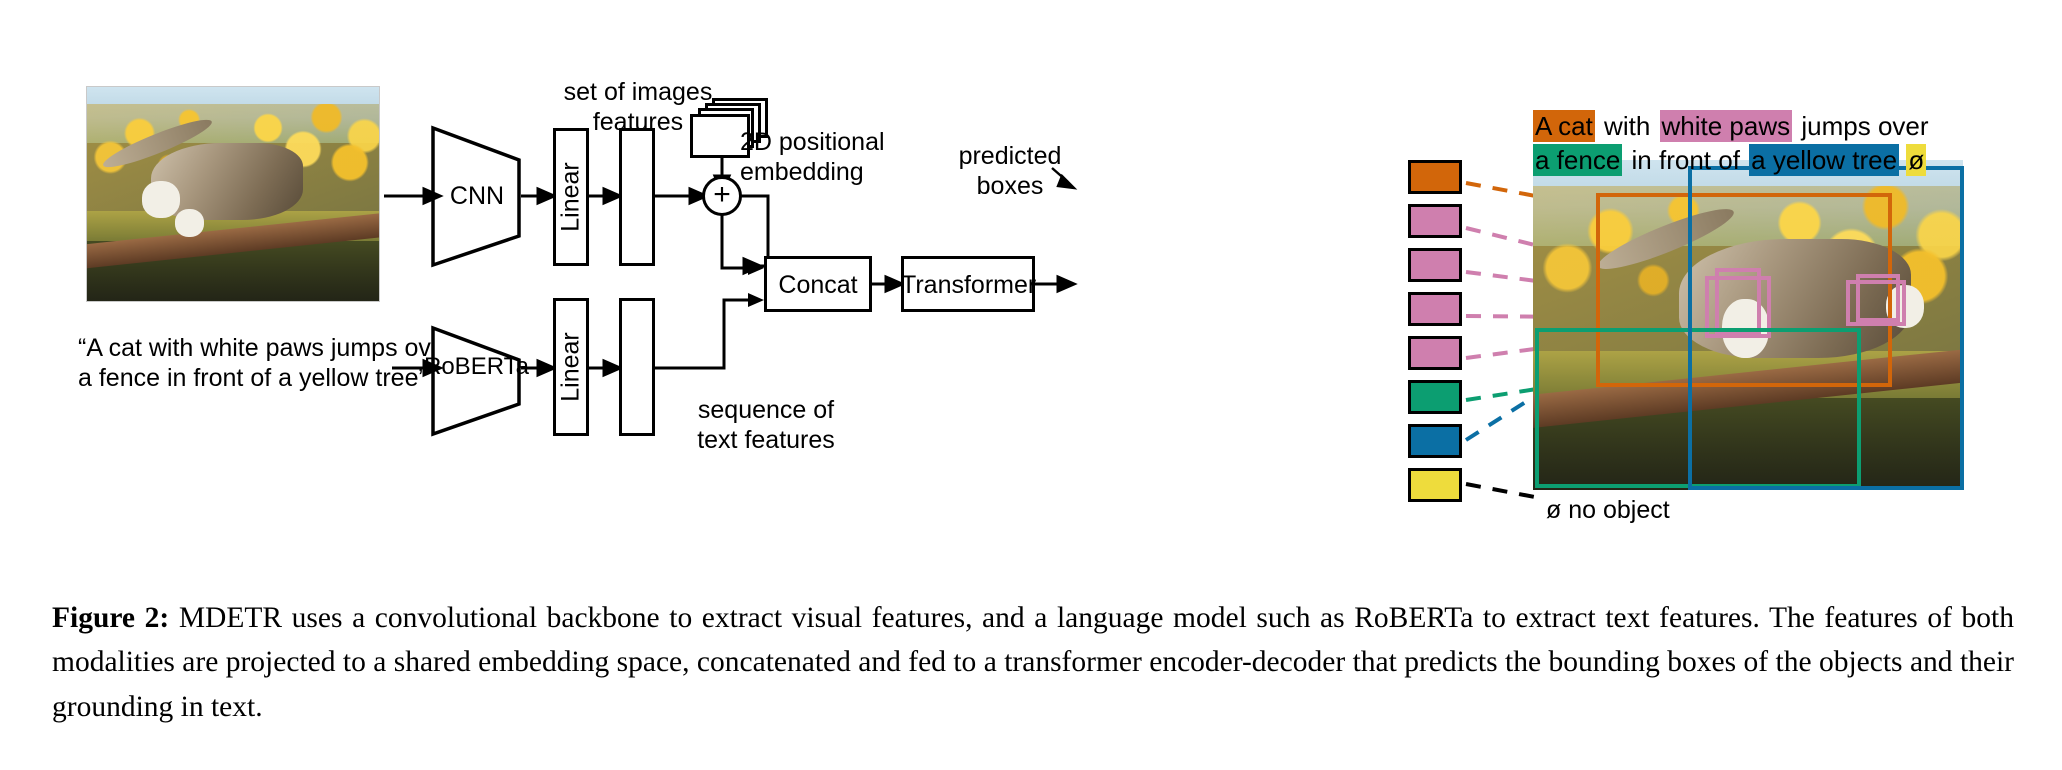 This screenshot has height=770, width=2062. What do you see at coordinates (1795, 298) in the screenshot?
I see `photo-cat-body` at bounding box center [1795, 298].